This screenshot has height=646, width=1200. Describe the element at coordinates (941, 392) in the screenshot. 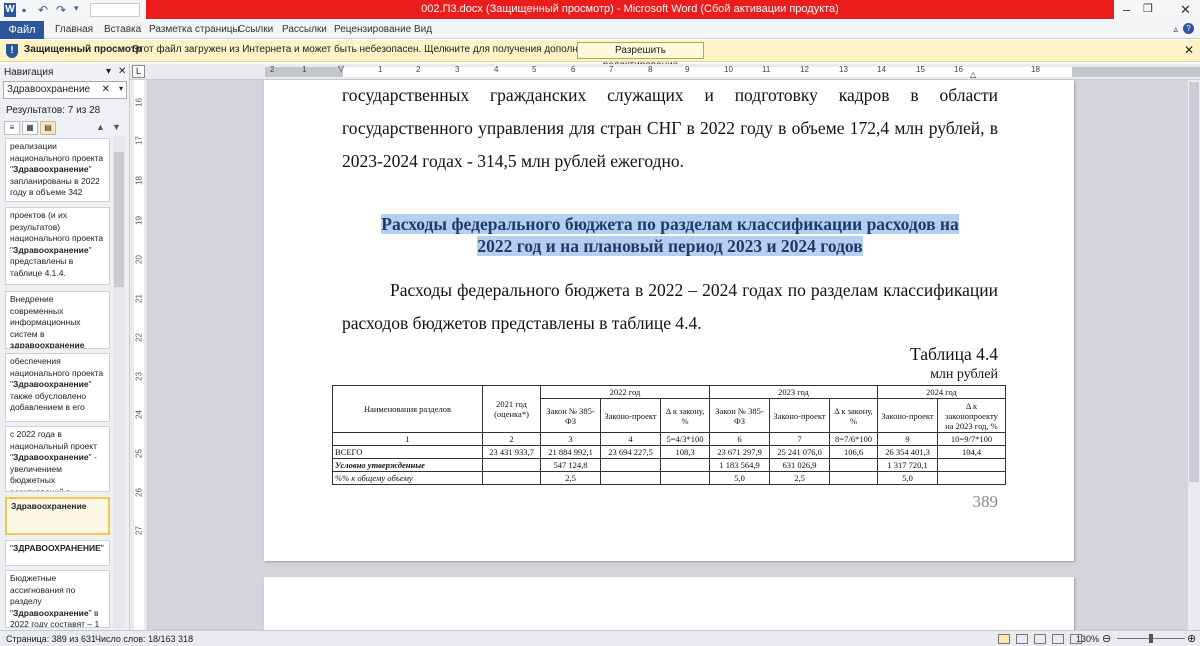

I see `table-header: 2024 год` at that location.